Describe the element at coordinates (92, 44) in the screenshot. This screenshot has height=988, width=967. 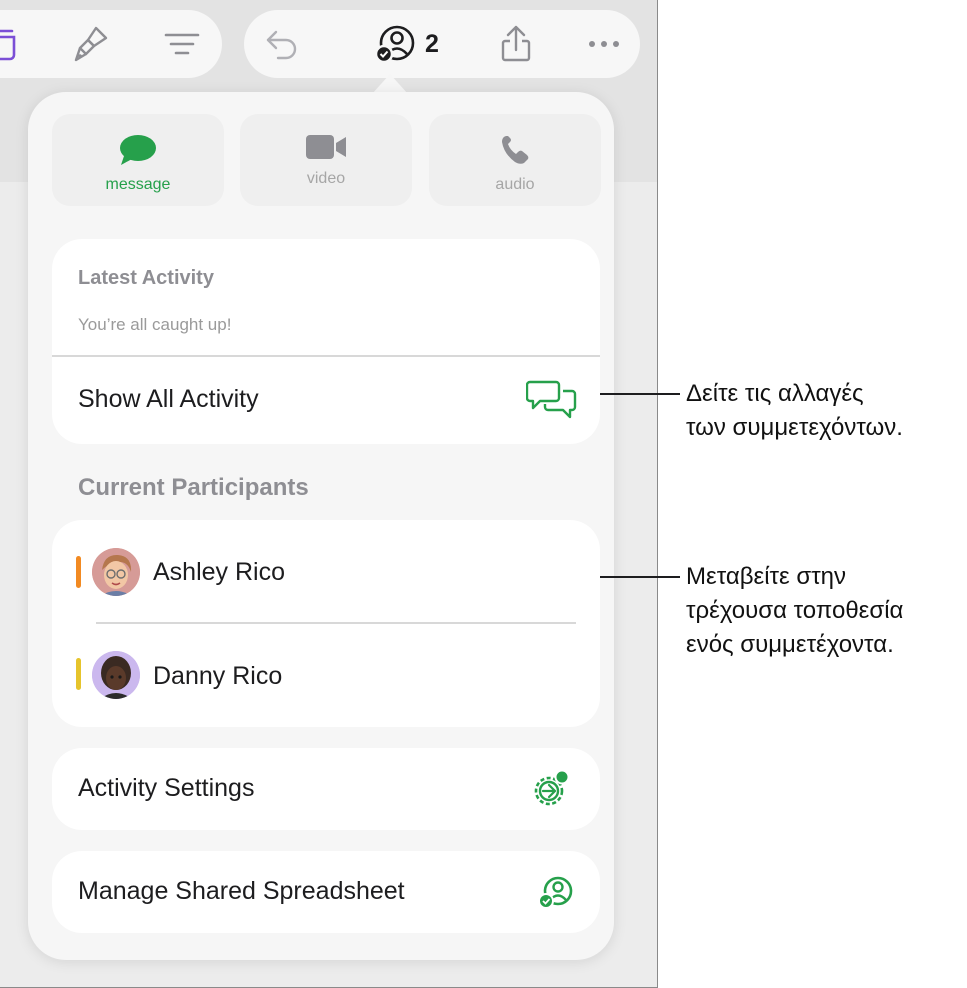
I see `format-brush-icon` at that location.